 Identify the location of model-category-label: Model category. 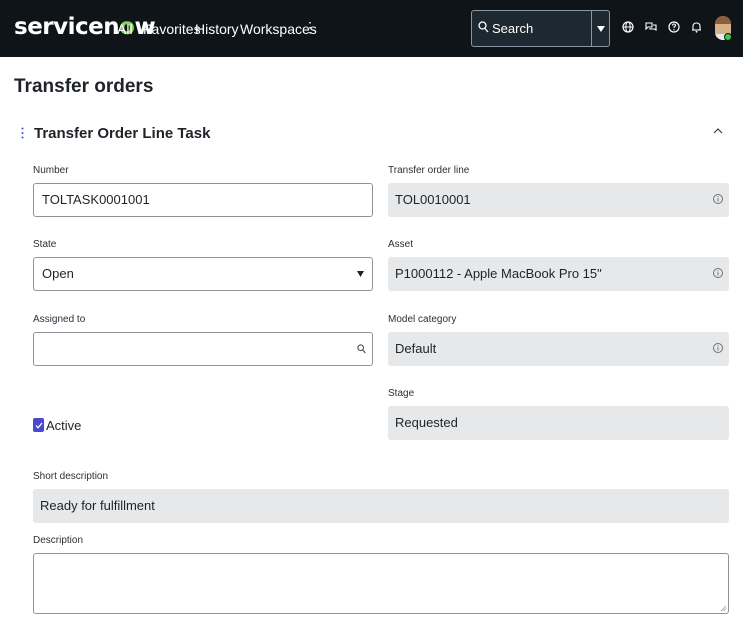
(422, 319).